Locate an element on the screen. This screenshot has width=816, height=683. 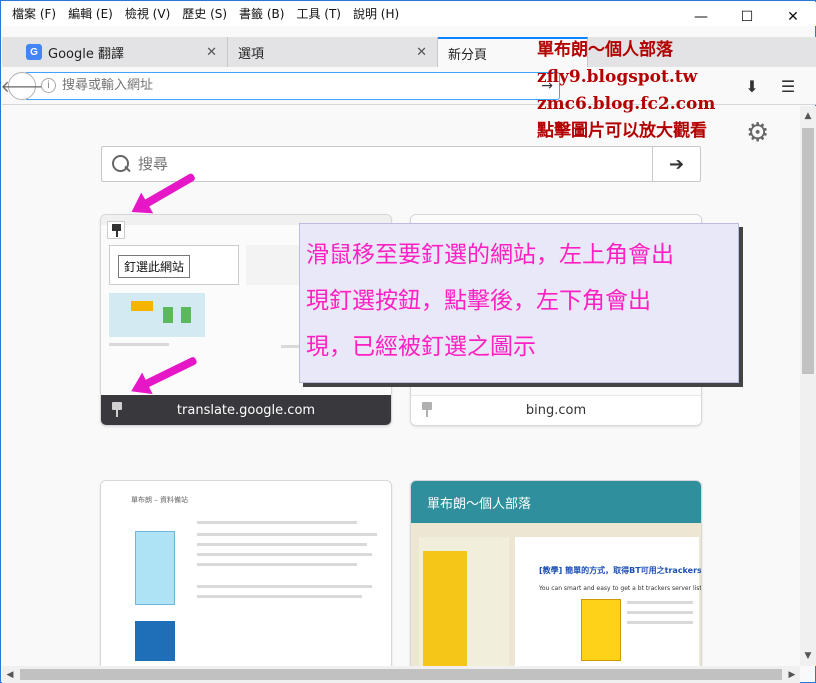
search-icon is located at coordinates (121, 164).